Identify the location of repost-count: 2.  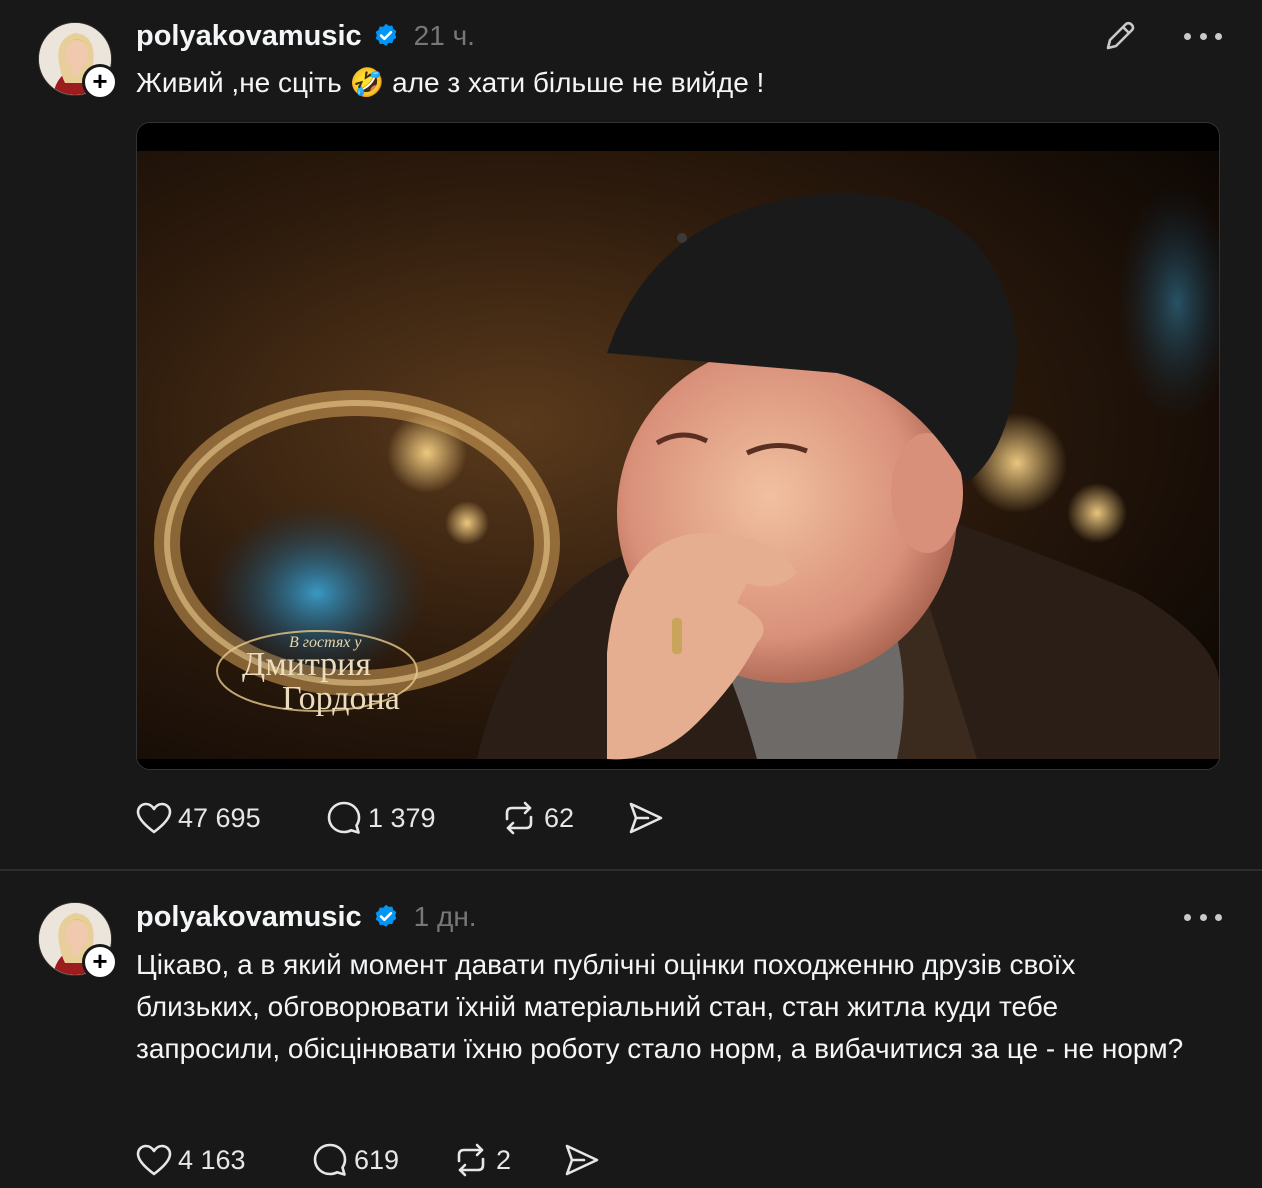
(504, 1159).